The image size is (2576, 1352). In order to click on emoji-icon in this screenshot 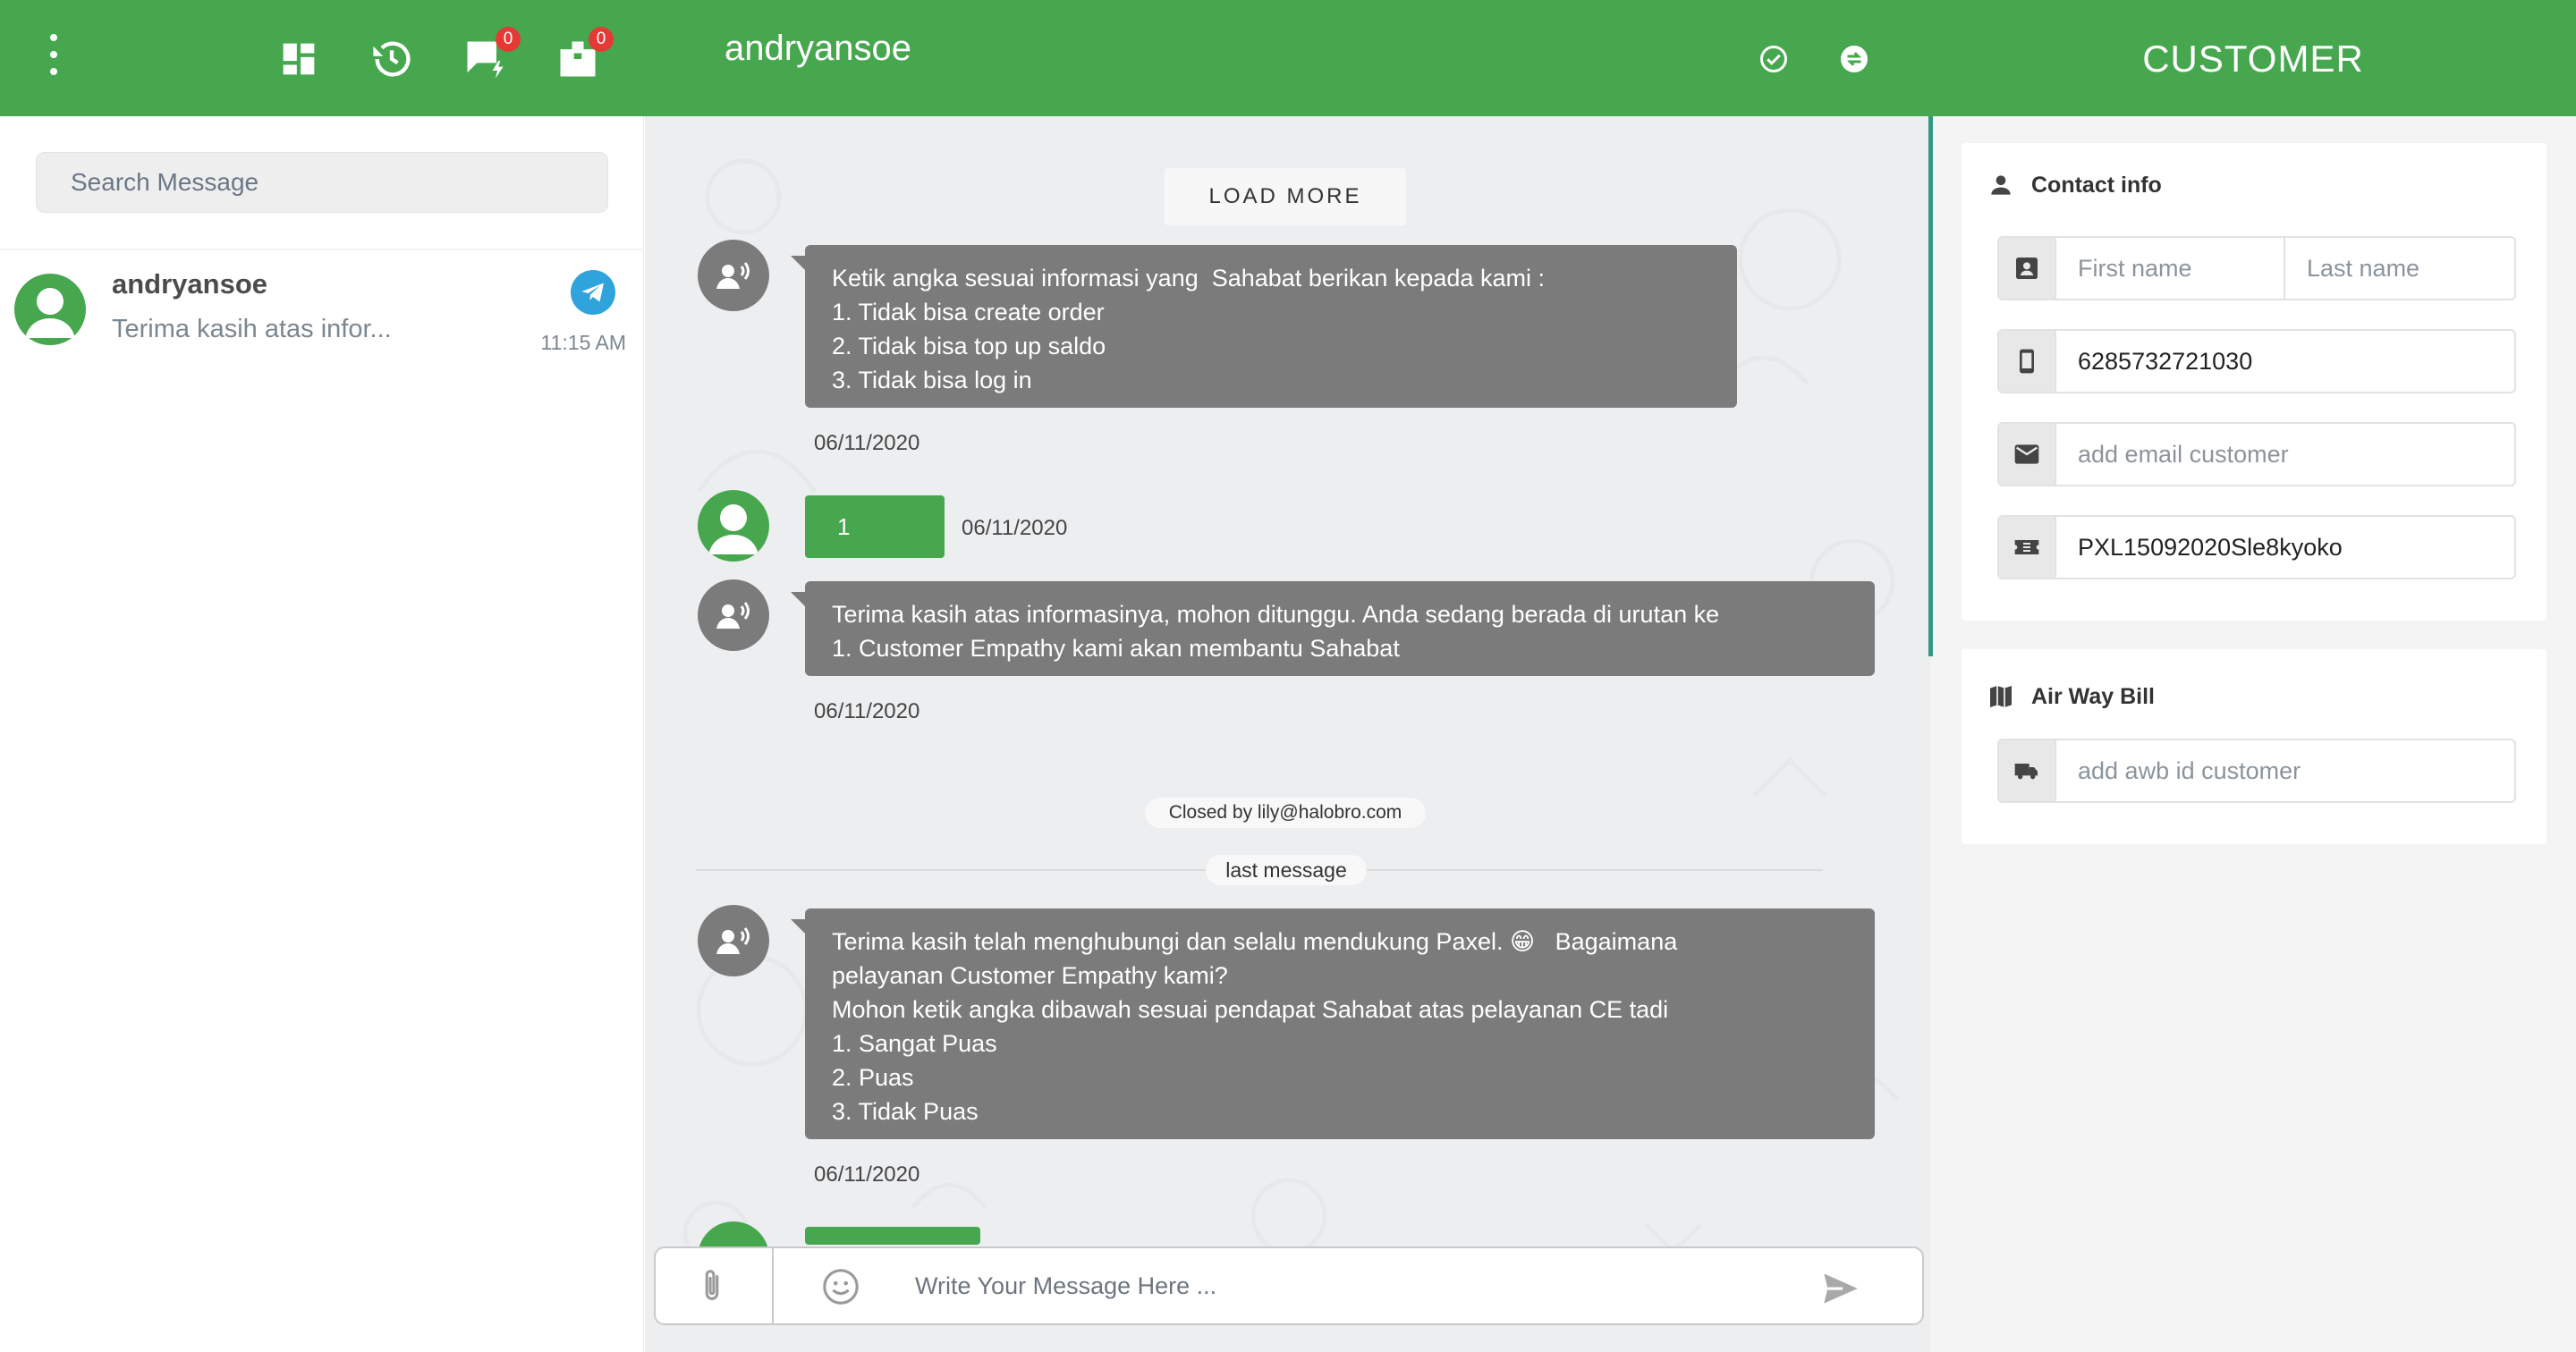, I will do `click(840, 1286)`.